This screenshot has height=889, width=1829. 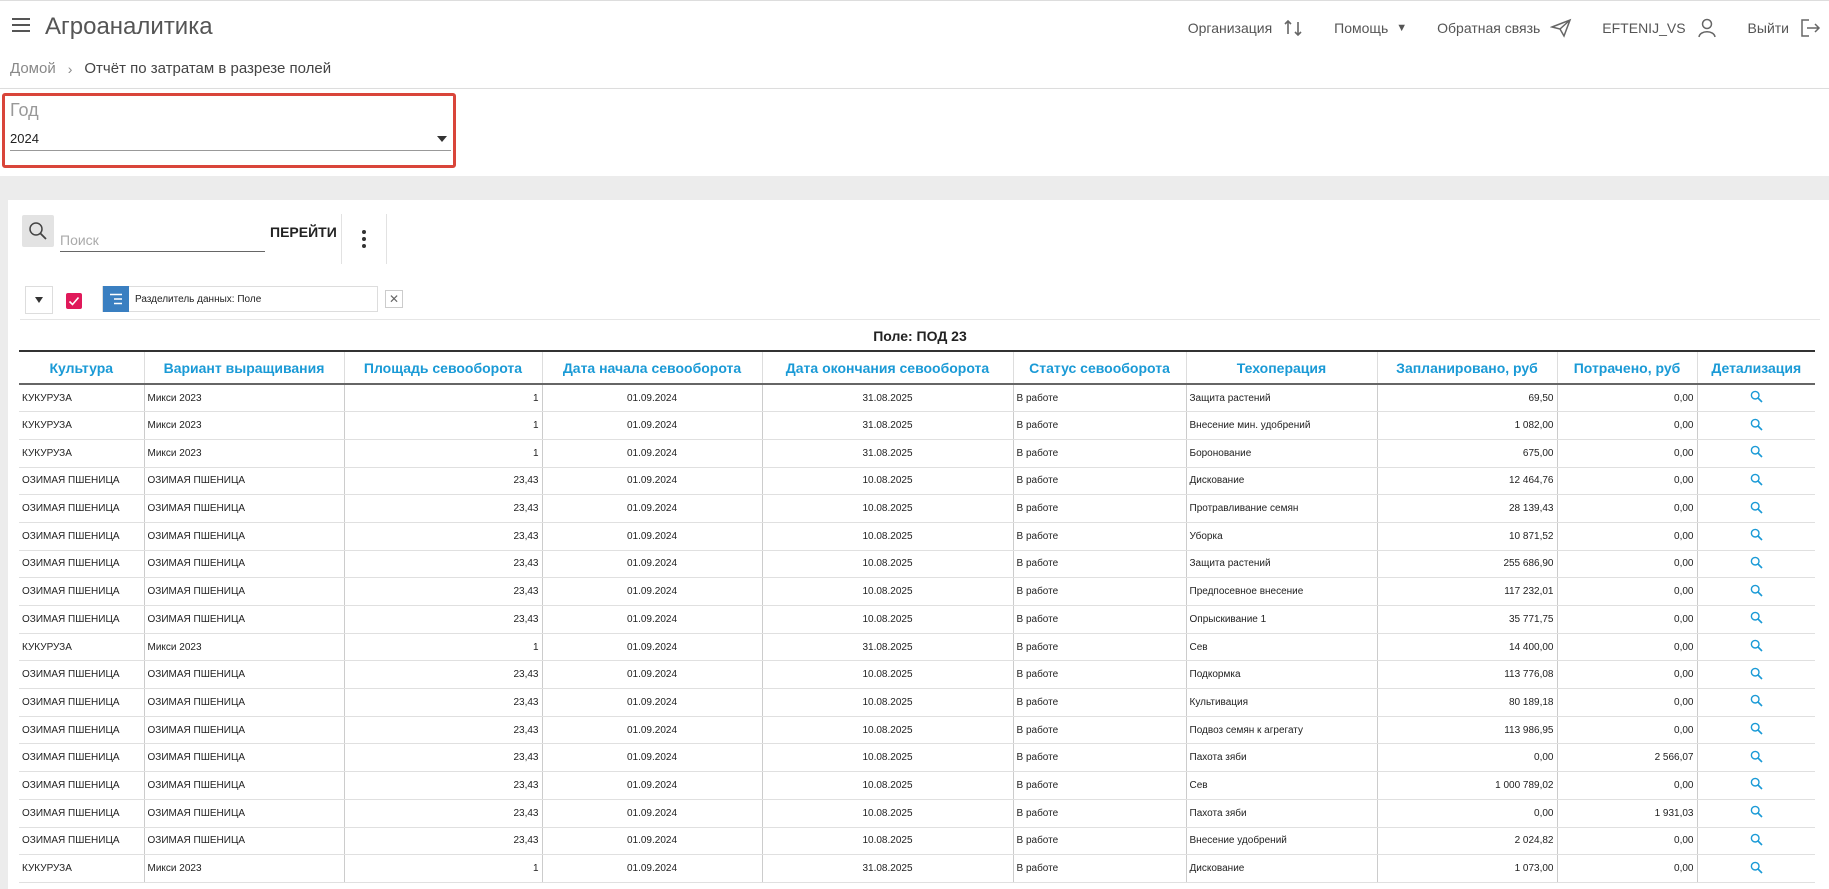 I want to click on split-checkbox, so click(x=74, y=301).